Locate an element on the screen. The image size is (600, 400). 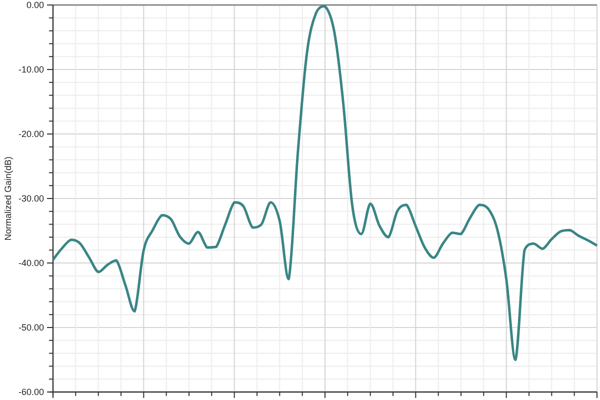
y-tick-label: -40.00 is located at coordinates (31, 263).